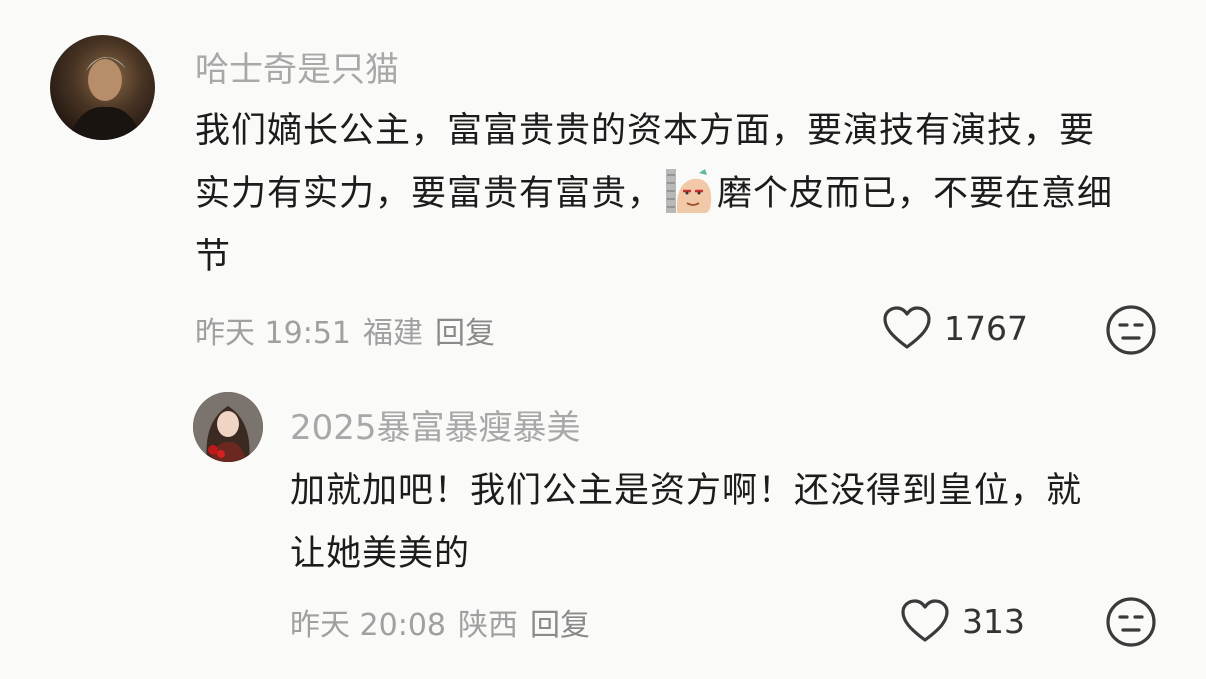 This screenshot has height=679, width=1206. I want to click on comment-meta: 昨天 20:08 陕西 回复, so click(446, 622).